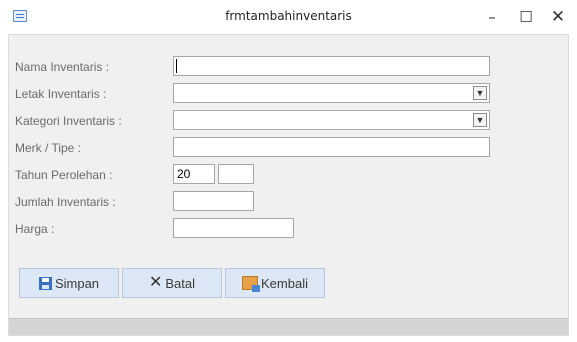 The image size is (577, 342). What do you see at coordinates (284, 283) in the screenshot?
I see `kembali-label: Kembali` at bounding box center [284, 283].